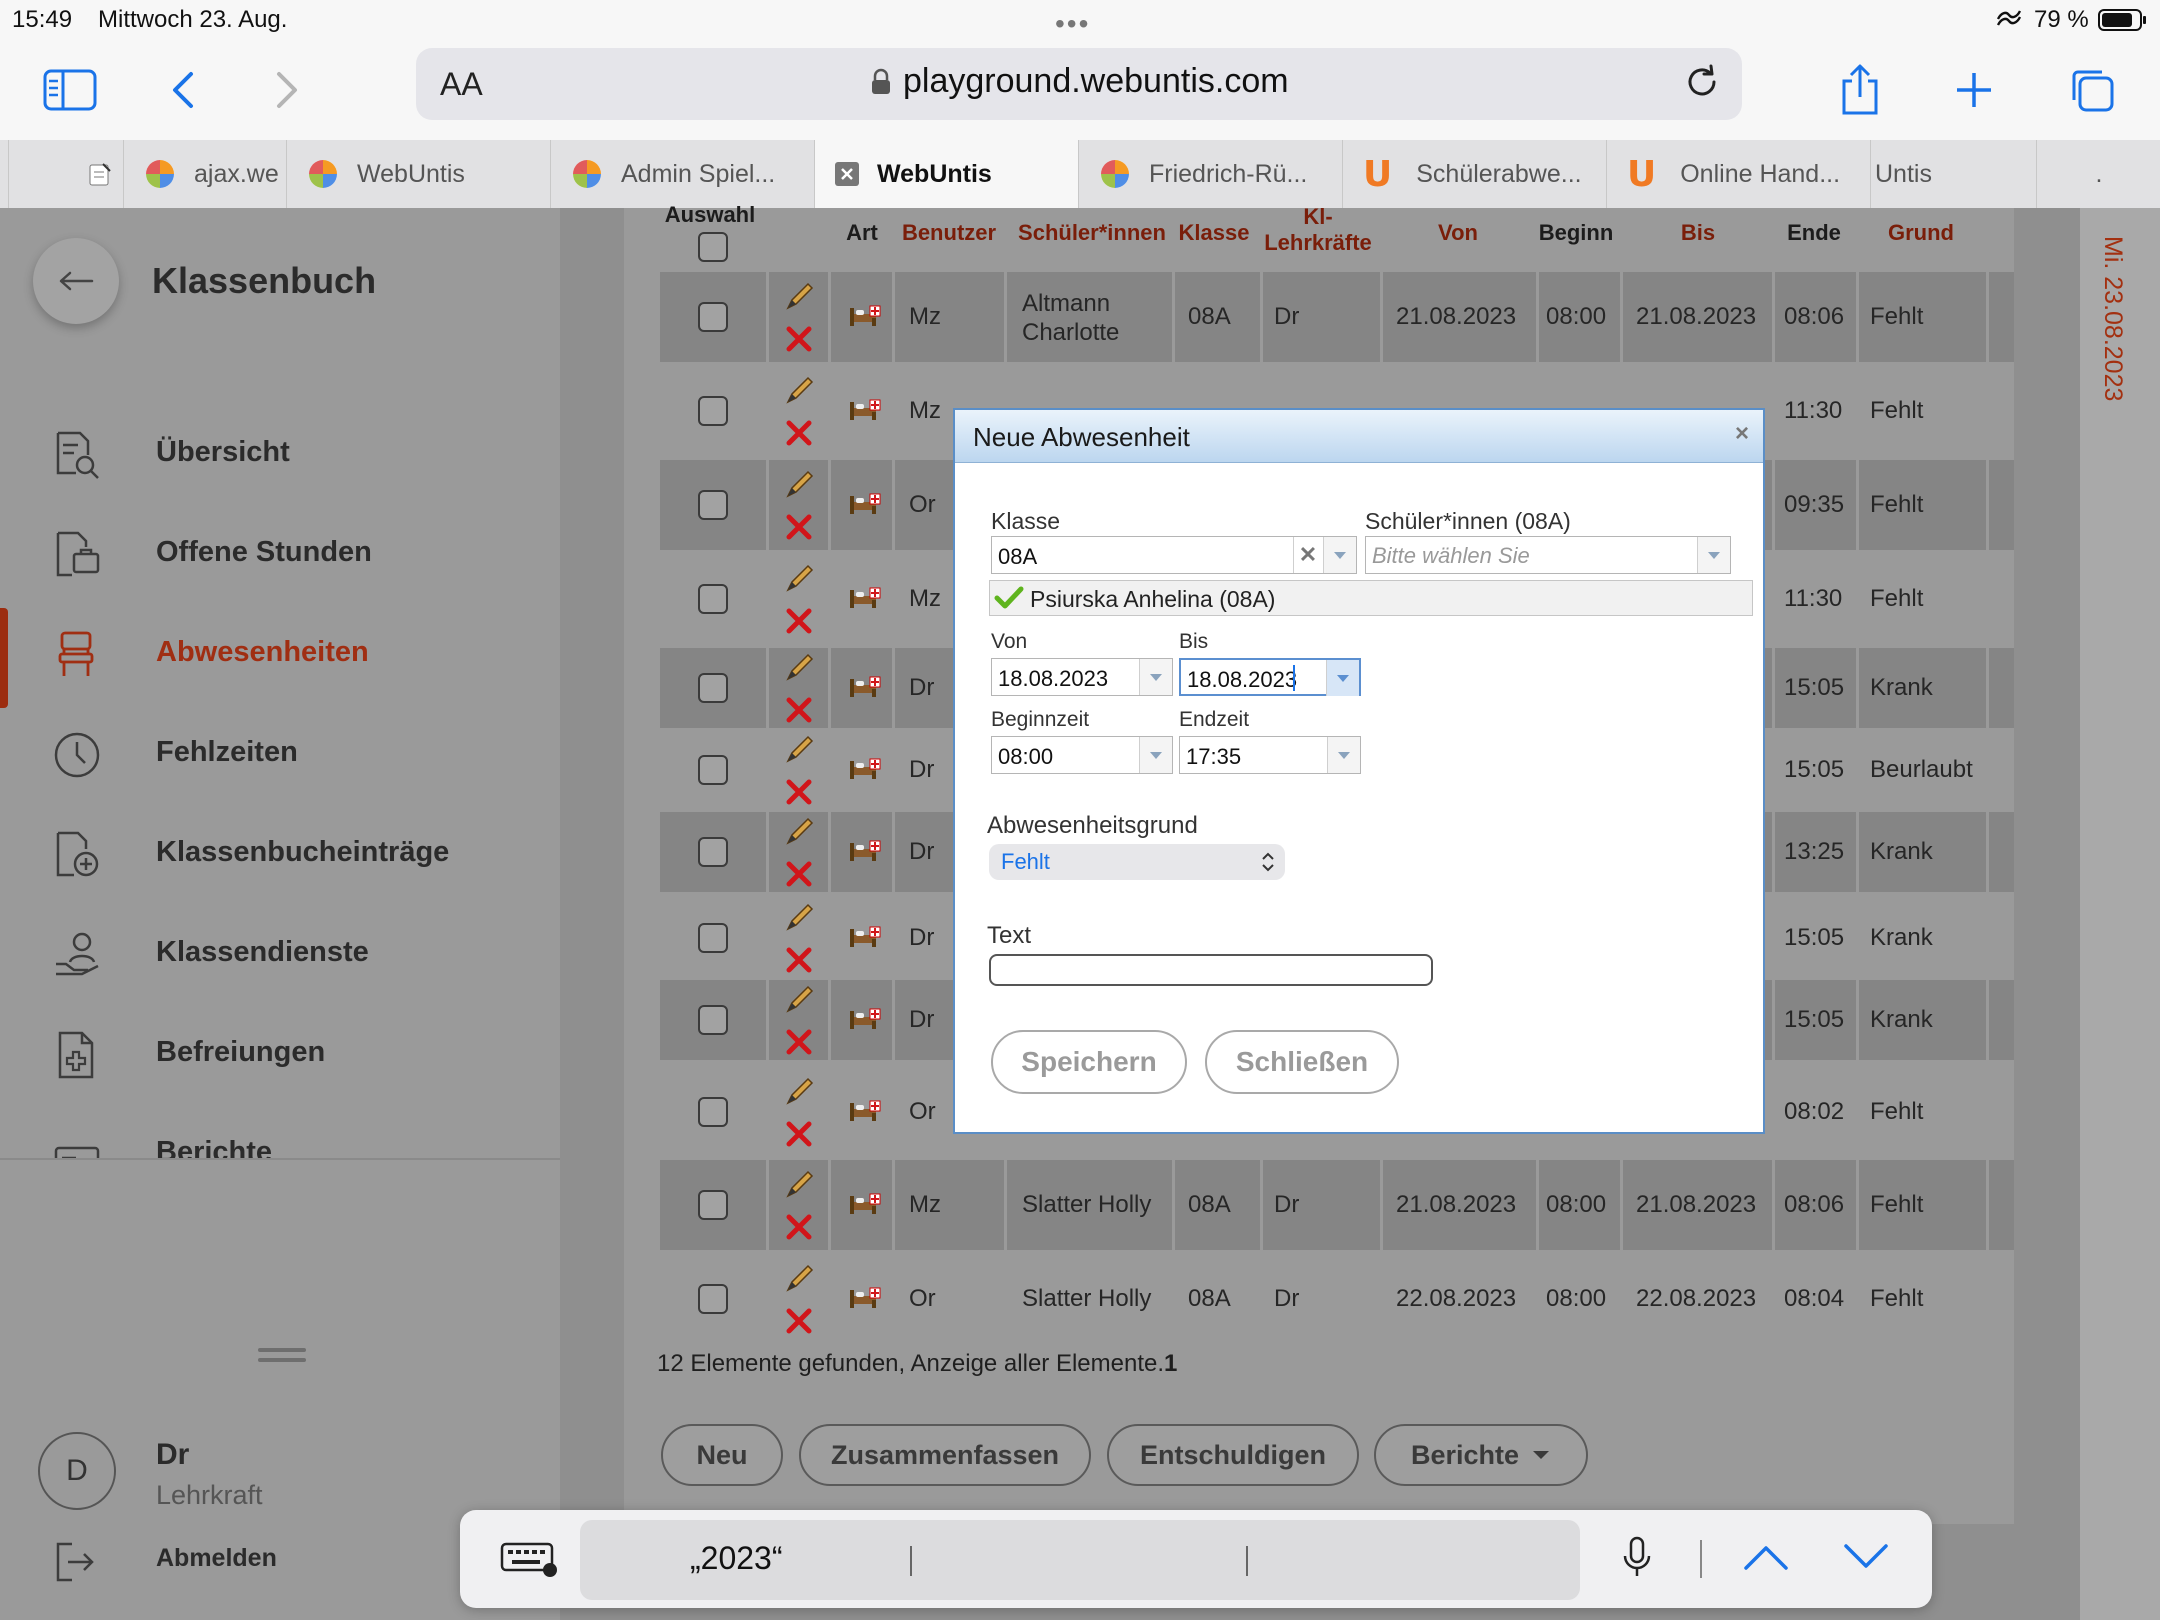 Image resolution: width=2160 pixels, height=1620 pixels. What do you see at coordinates (1766, 1557) in the screenshot?
I see `chevron-up-icon` at bounding box center [1766, 1557].